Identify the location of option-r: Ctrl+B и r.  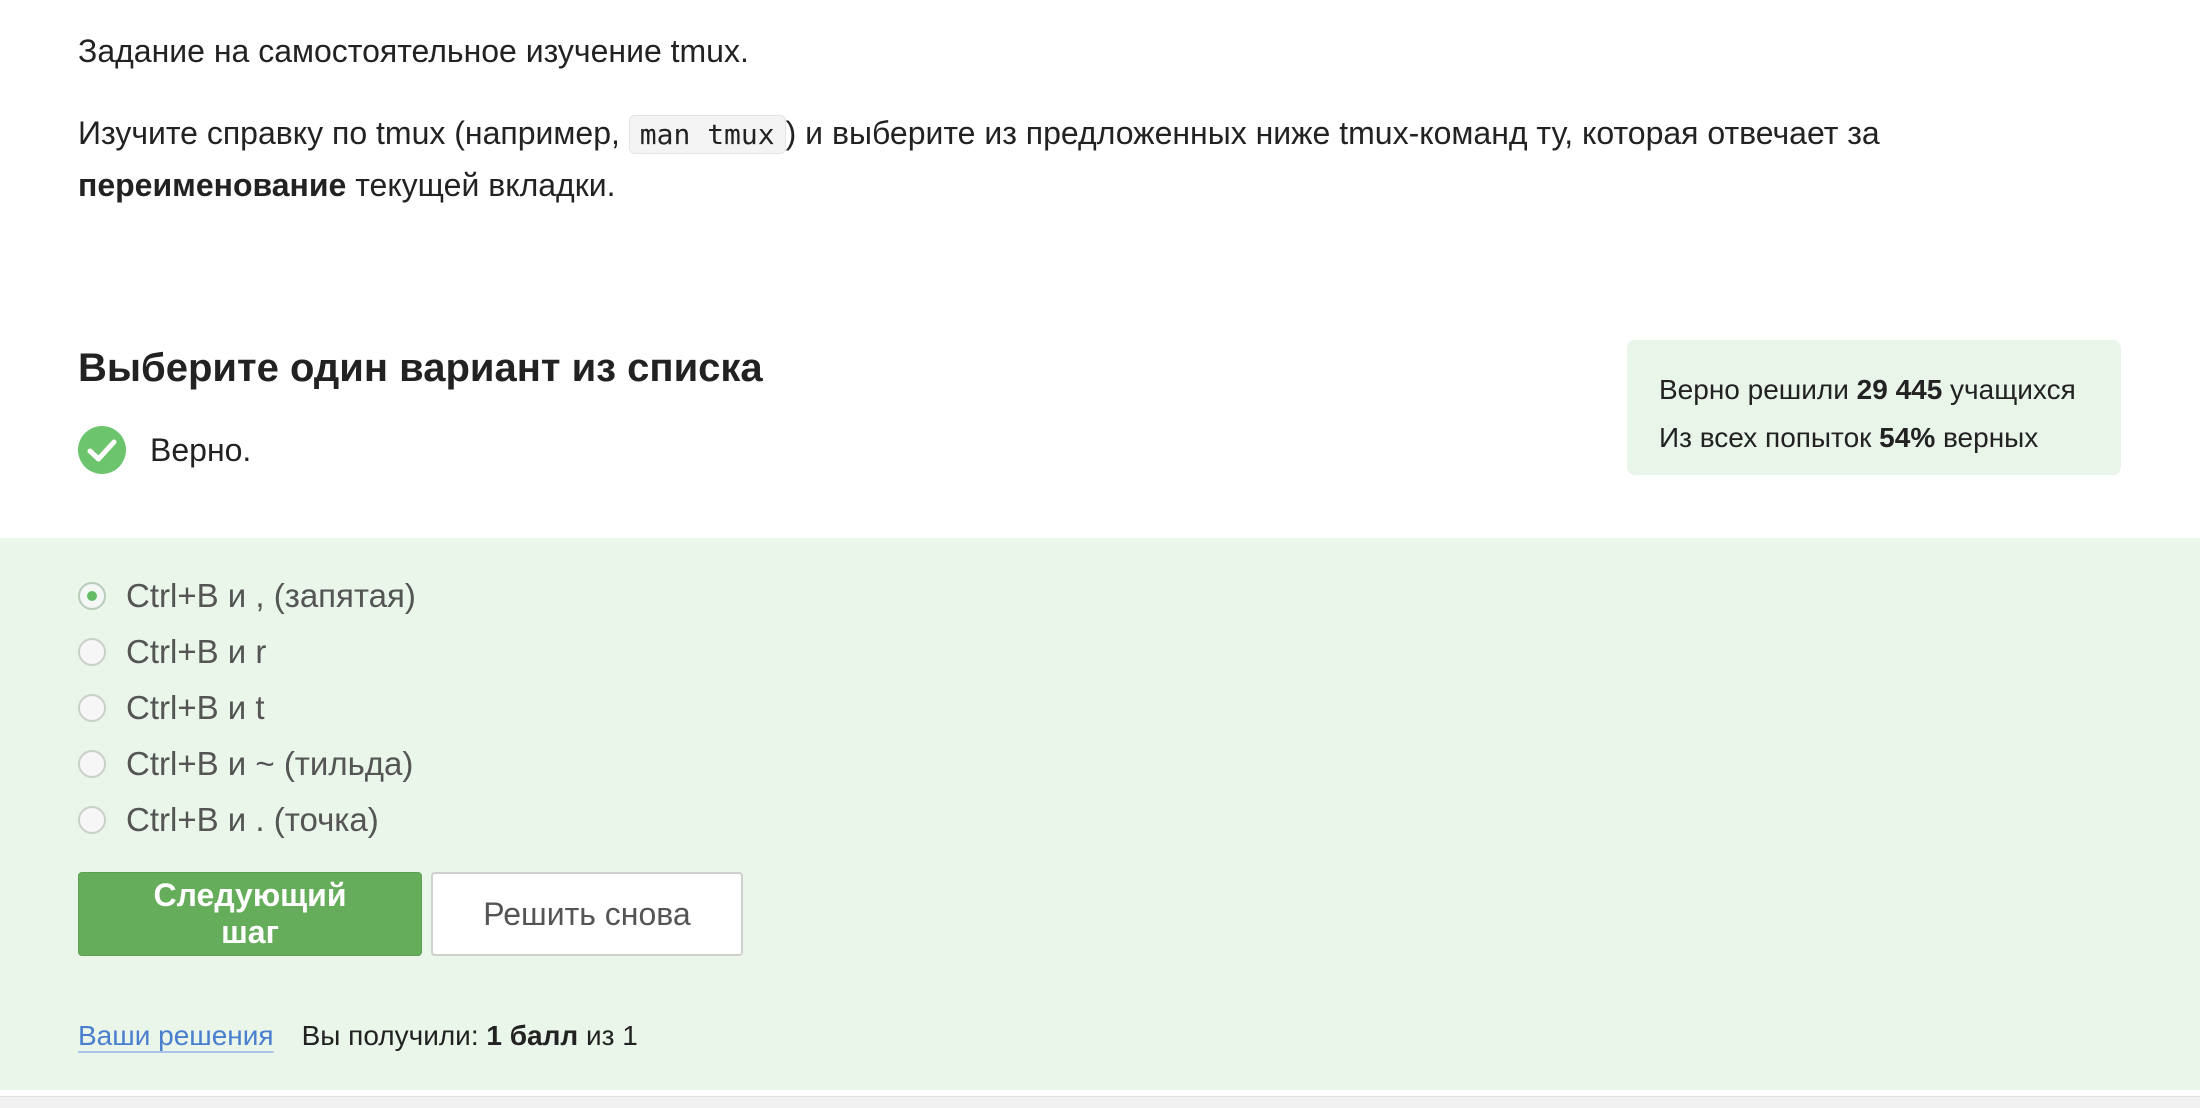
(247, 652).